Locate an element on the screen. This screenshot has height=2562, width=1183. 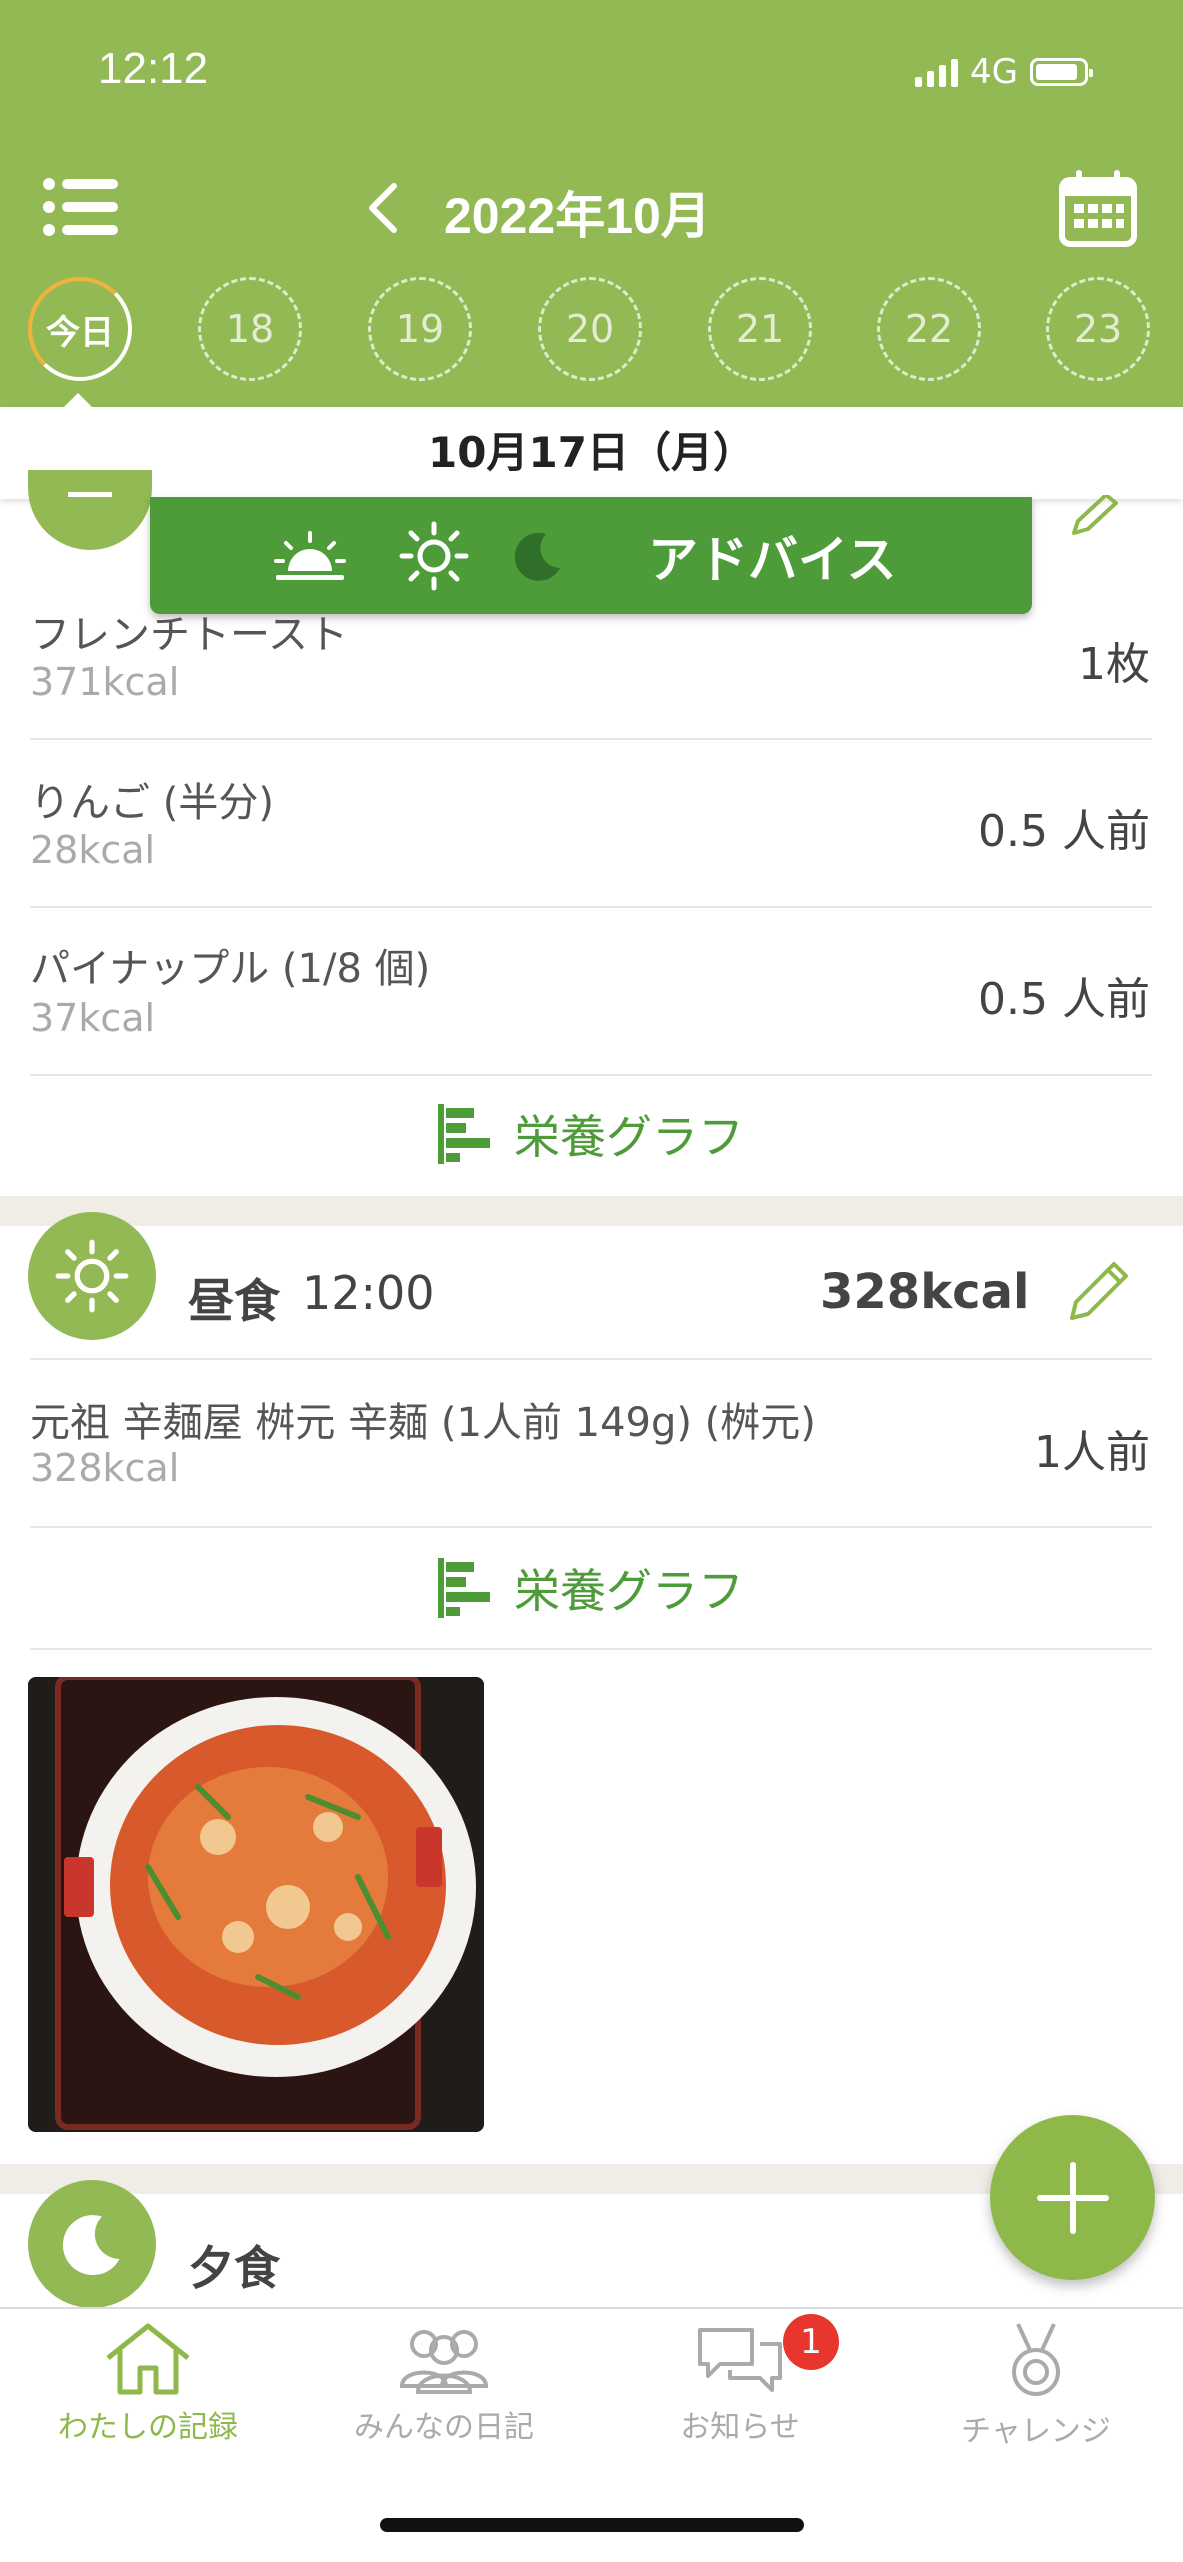
breakfast-sunrise-icon is located at coordinates (90, 510).